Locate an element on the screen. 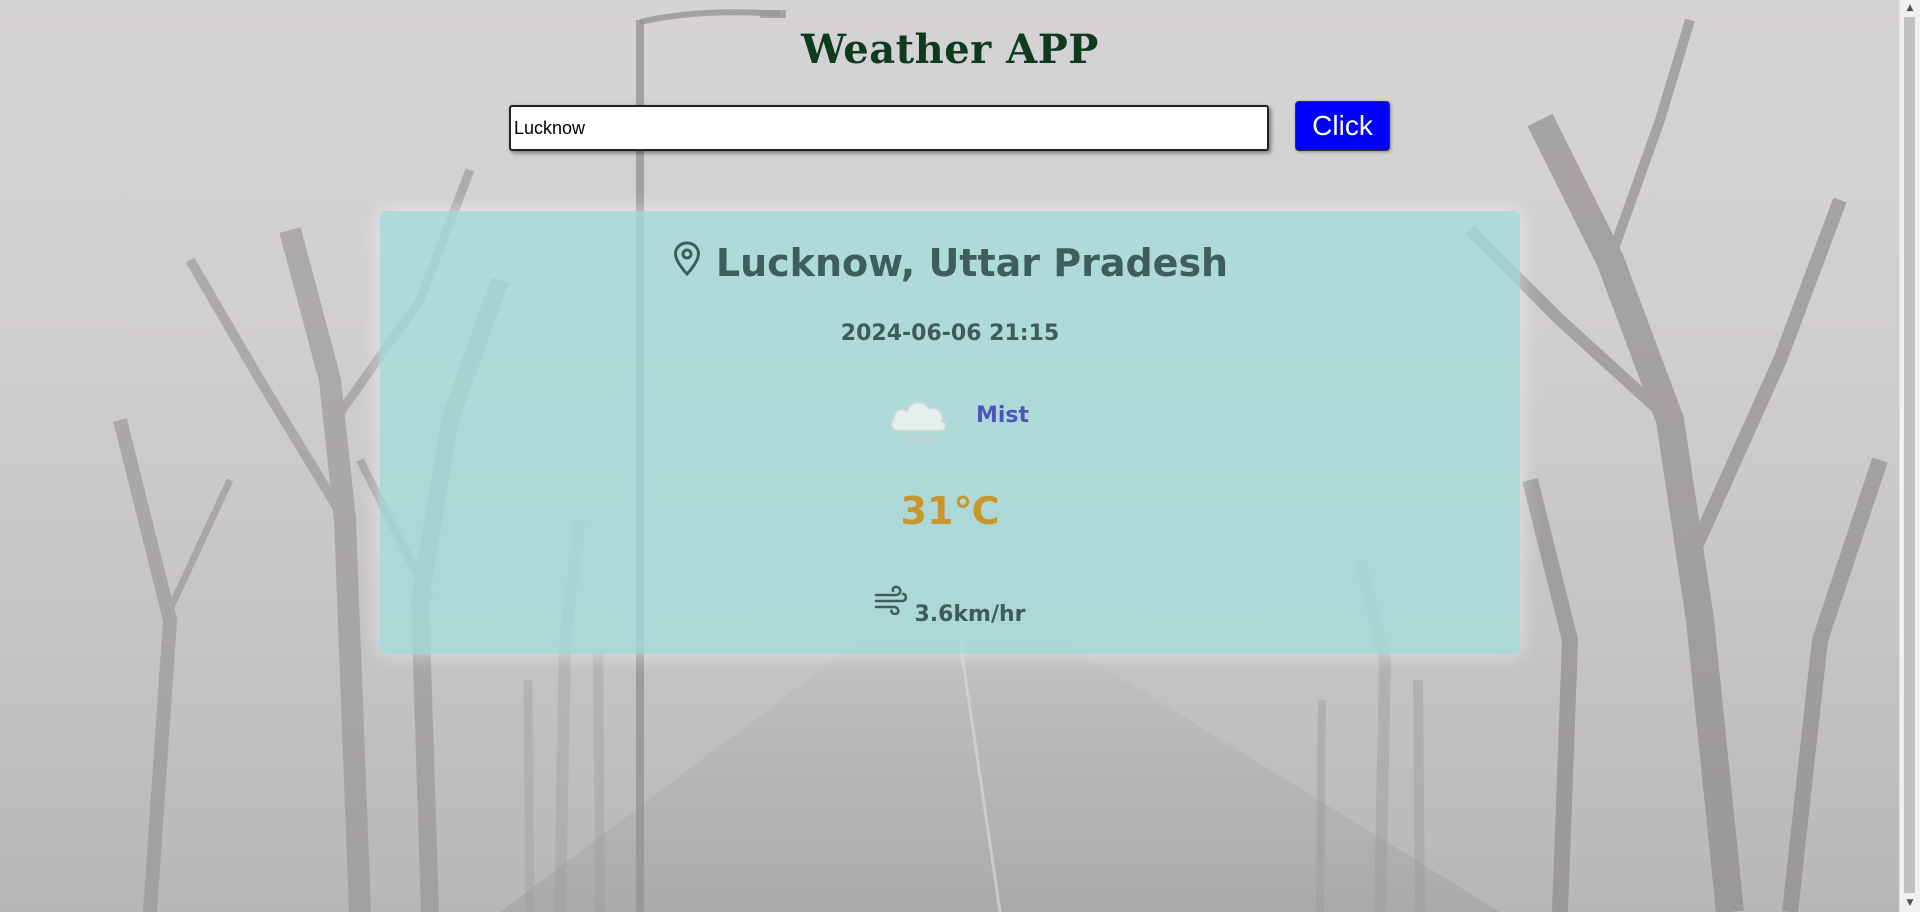 Image resolution: width=1920 pixels, height=912 pixels. wind-speed: 3.6km/hr is located at coordinates (970, 614).